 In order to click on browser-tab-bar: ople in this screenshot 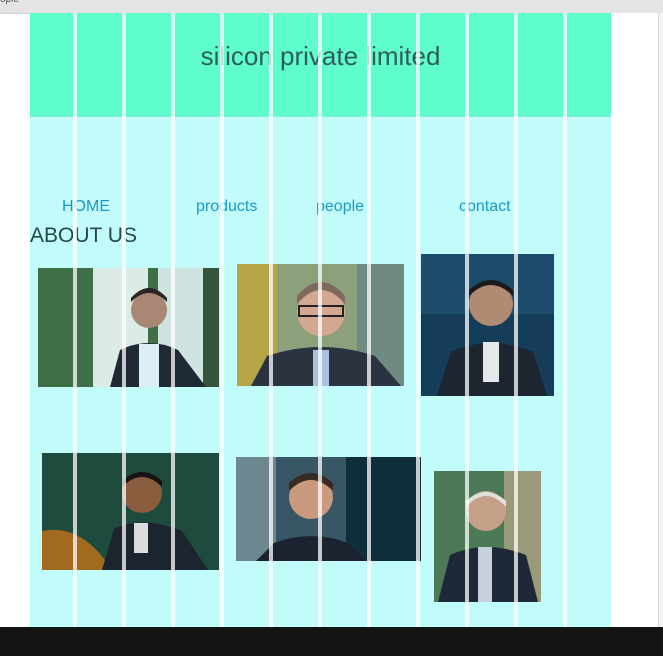, I will do `click(331, 7)`.